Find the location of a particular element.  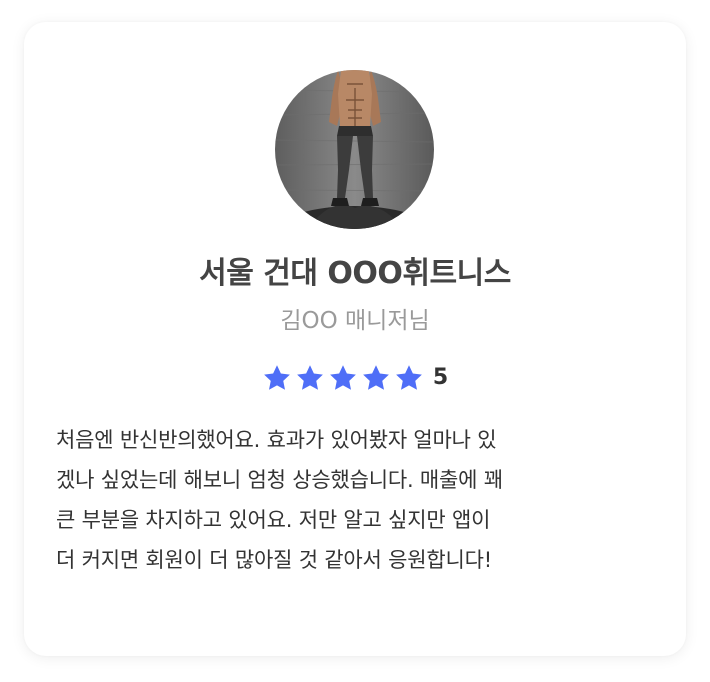

avatar is located at coordinates (354, 149).